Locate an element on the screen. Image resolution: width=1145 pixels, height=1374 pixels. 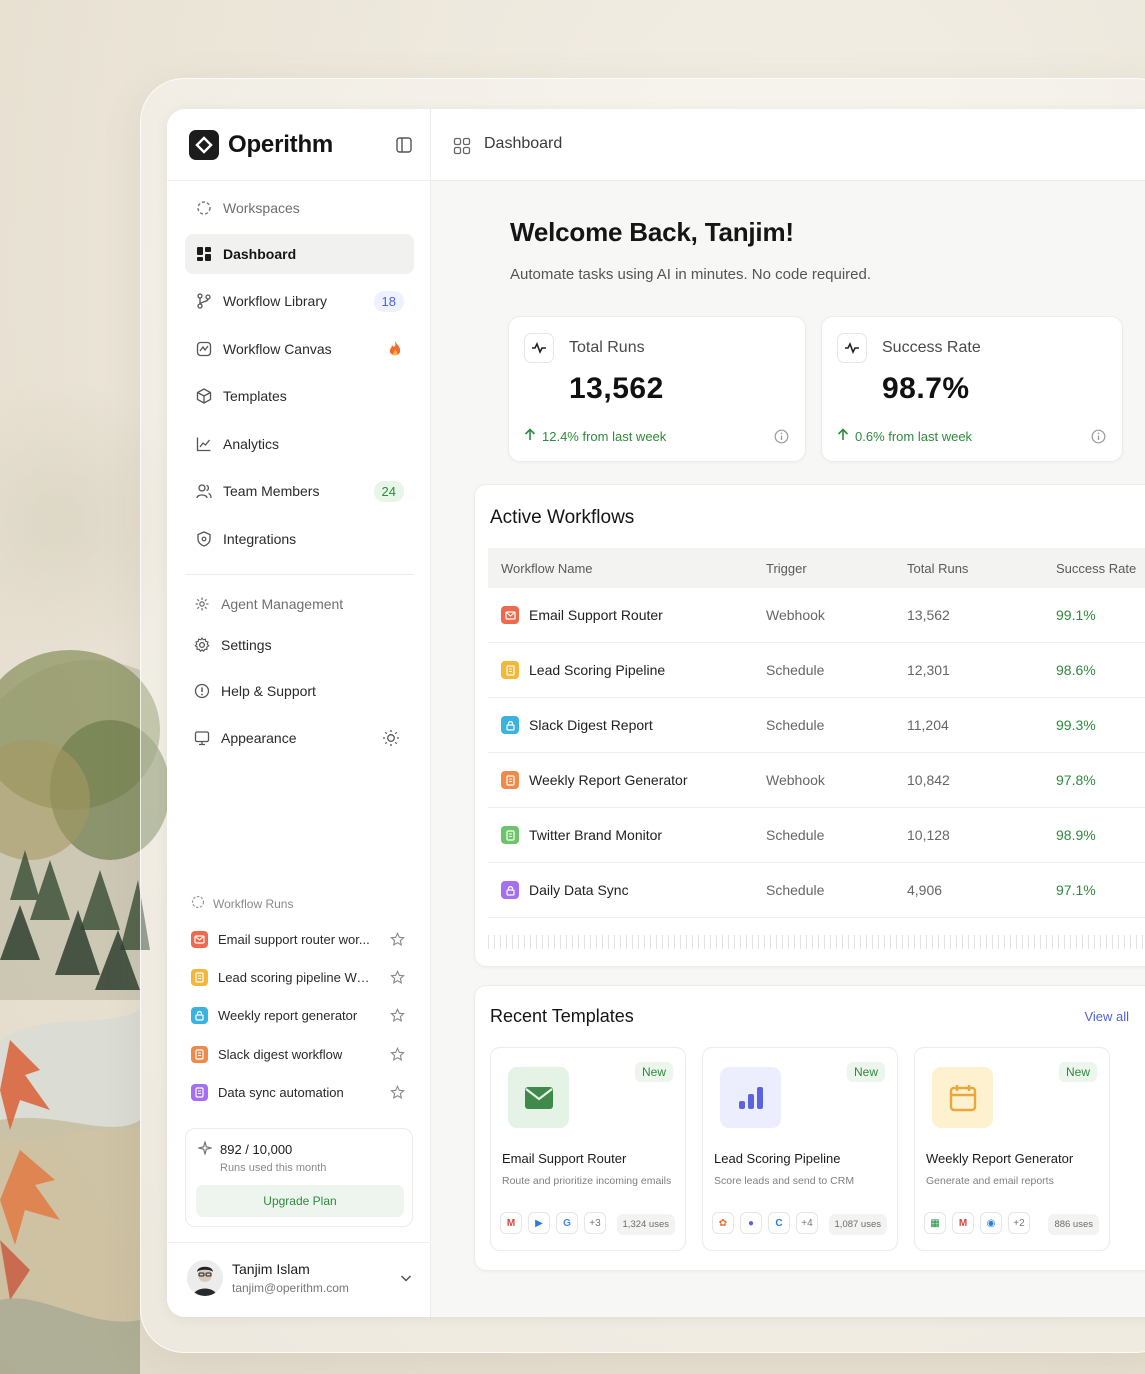
trend-icon is located at coordinates (852, 348).